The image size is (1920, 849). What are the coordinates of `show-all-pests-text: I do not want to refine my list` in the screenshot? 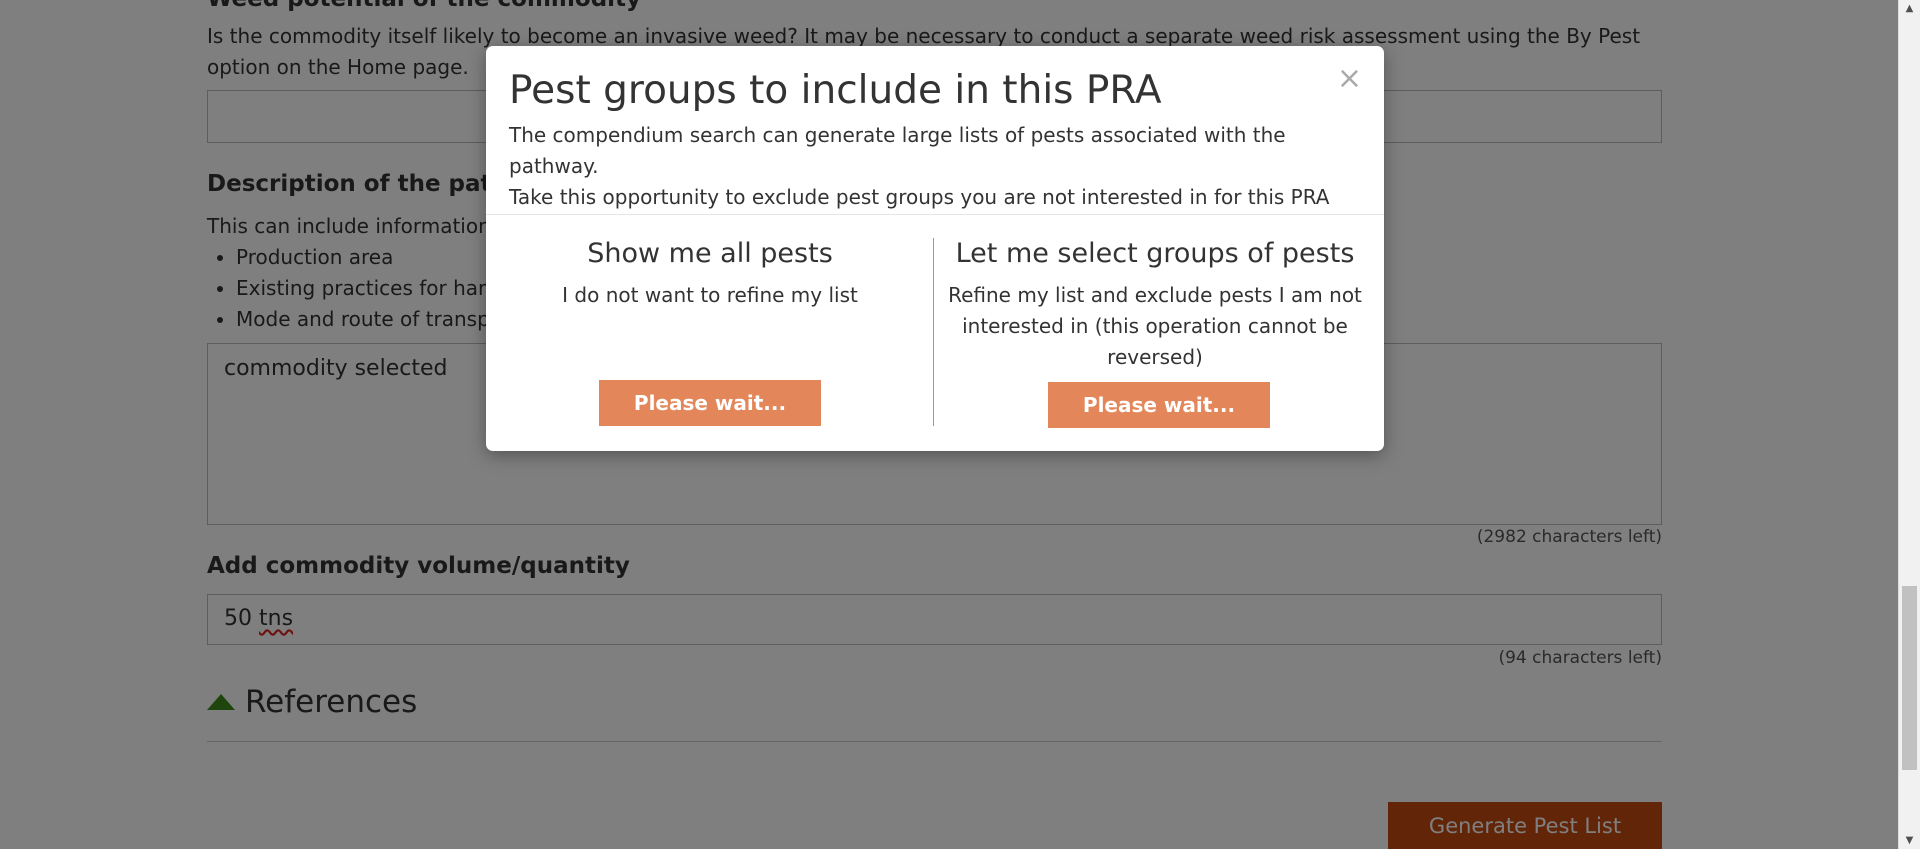 It's located at (710, 295).